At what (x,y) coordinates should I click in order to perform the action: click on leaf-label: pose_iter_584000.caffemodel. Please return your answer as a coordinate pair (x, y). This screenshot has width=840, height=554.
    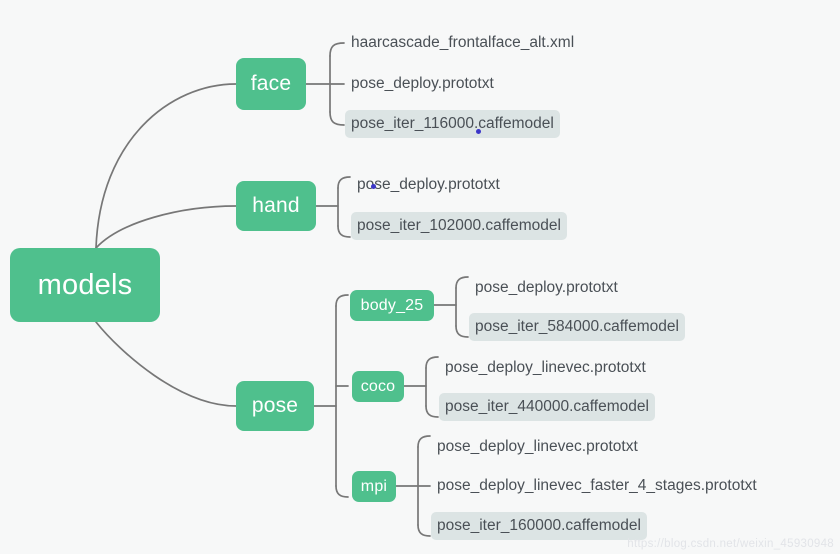
    Looking at the image, I should click on (577, 327).